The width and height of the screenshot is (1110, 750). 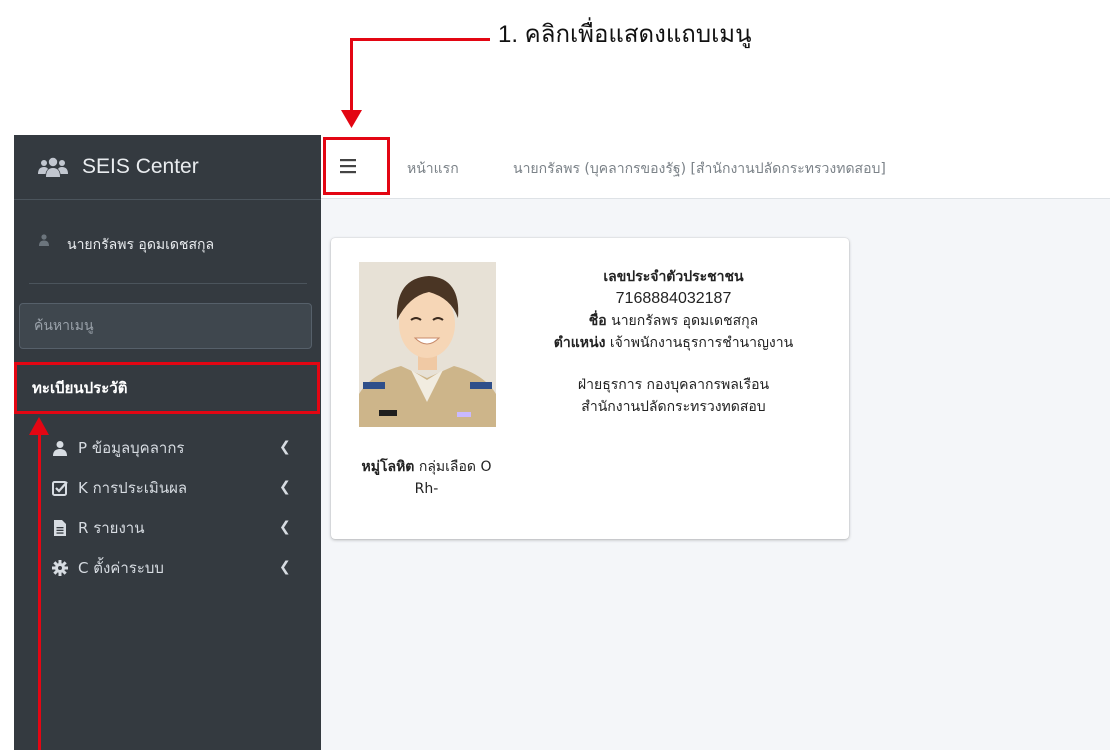 What do you see at coordinates (579, 343) in the screenshot?
I see `position-label: ตำแหน่ง` at bounding box center [579, 343].